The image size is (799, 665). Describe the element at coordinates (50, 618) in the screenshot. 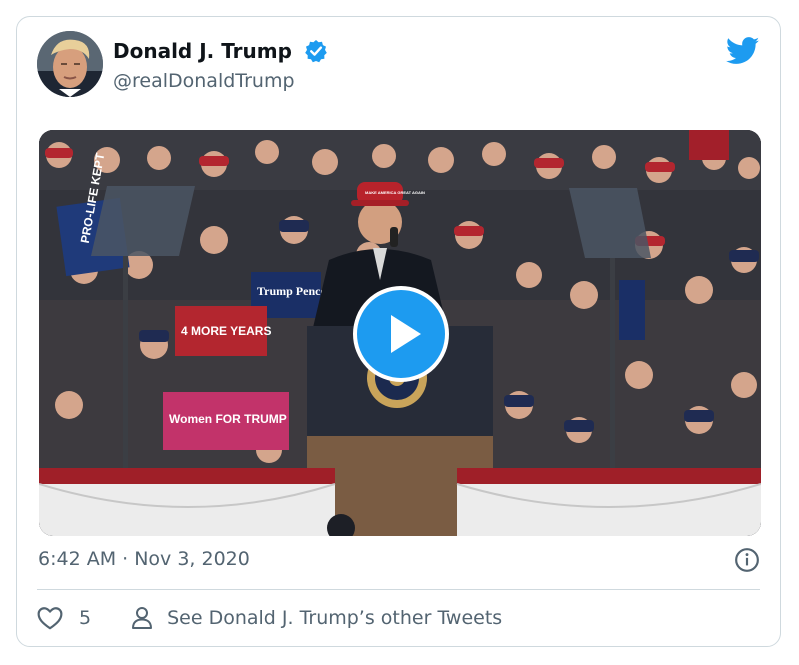

I see `heart-icon` at that location.